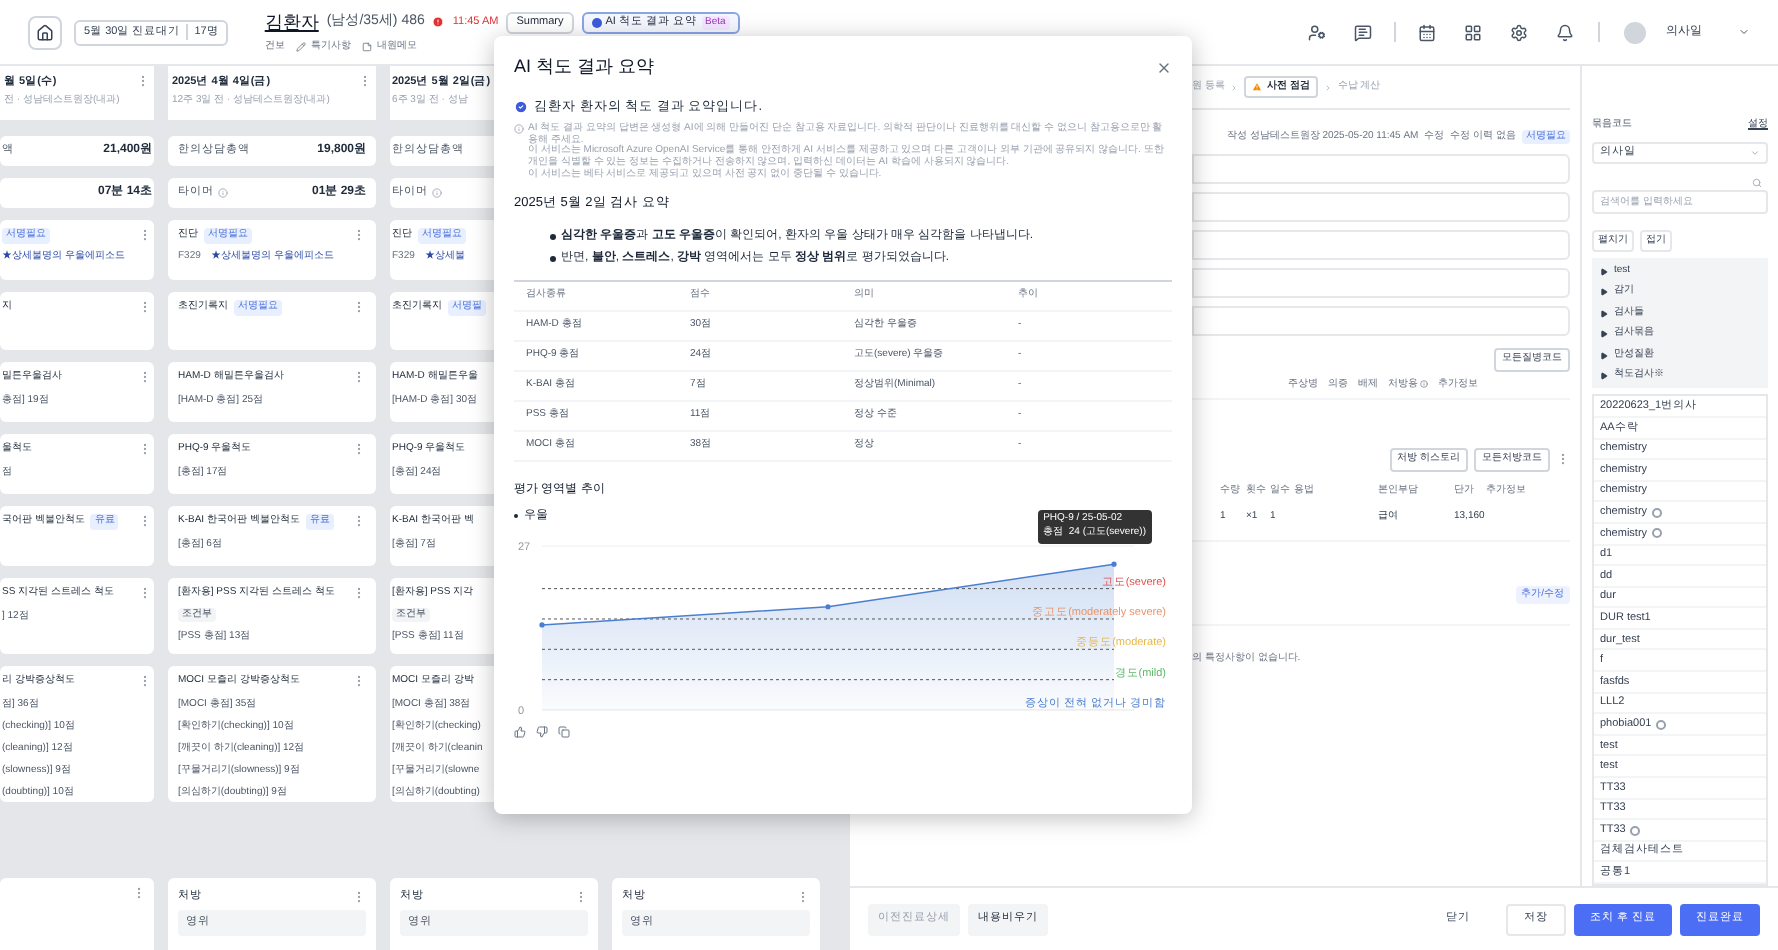 This screenshot has height=950, width=1778. Describe the element at coordinates (521, 106) in the screenshot. I see `check-icon` at that location.